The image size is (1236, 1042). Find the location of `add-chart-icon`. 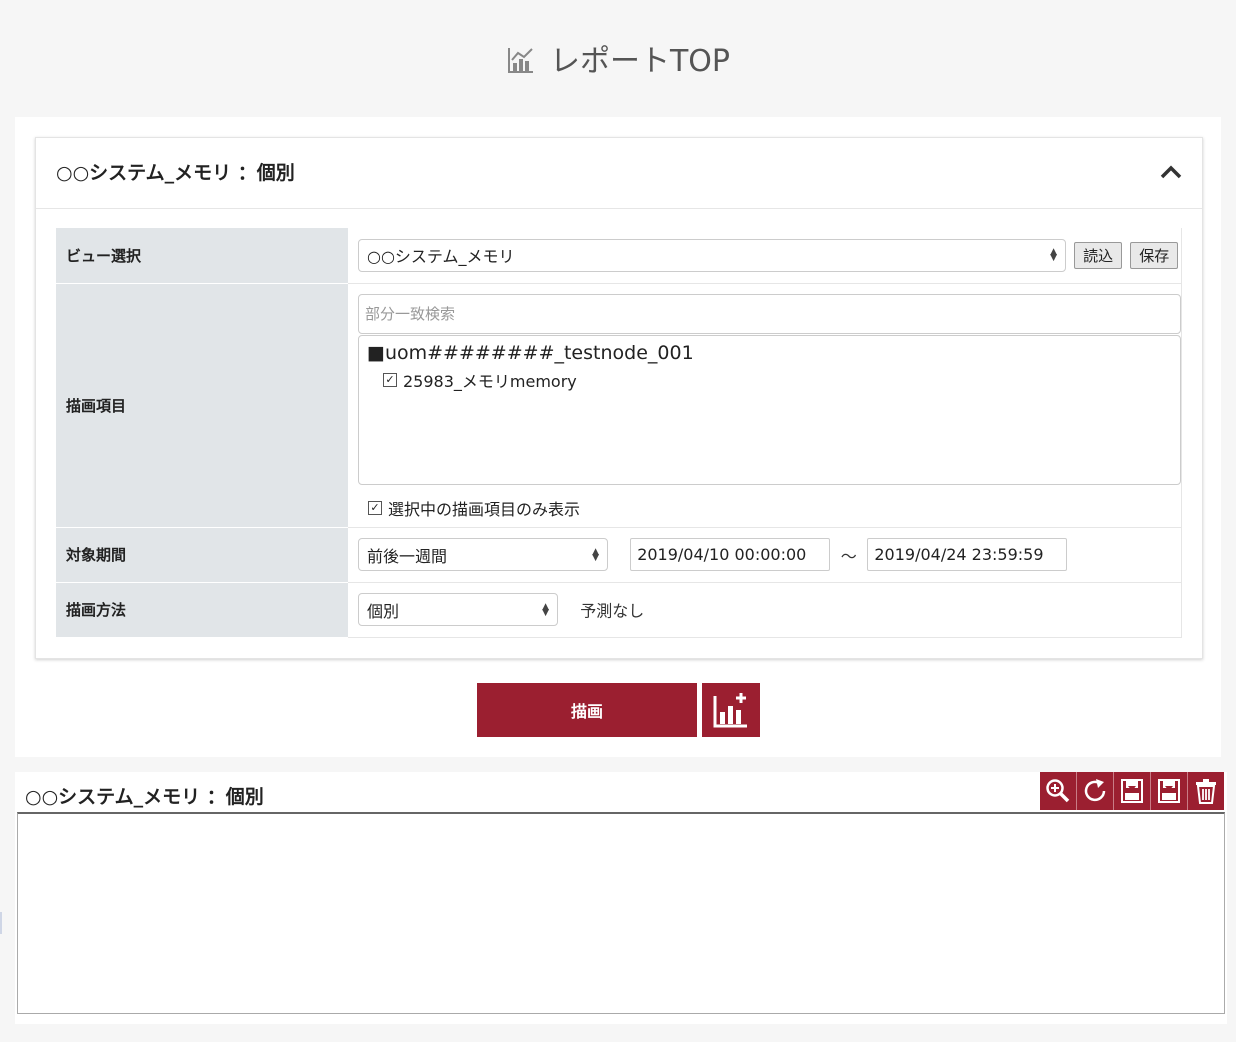

add-chart-icon is located at coordinates (730, 710).